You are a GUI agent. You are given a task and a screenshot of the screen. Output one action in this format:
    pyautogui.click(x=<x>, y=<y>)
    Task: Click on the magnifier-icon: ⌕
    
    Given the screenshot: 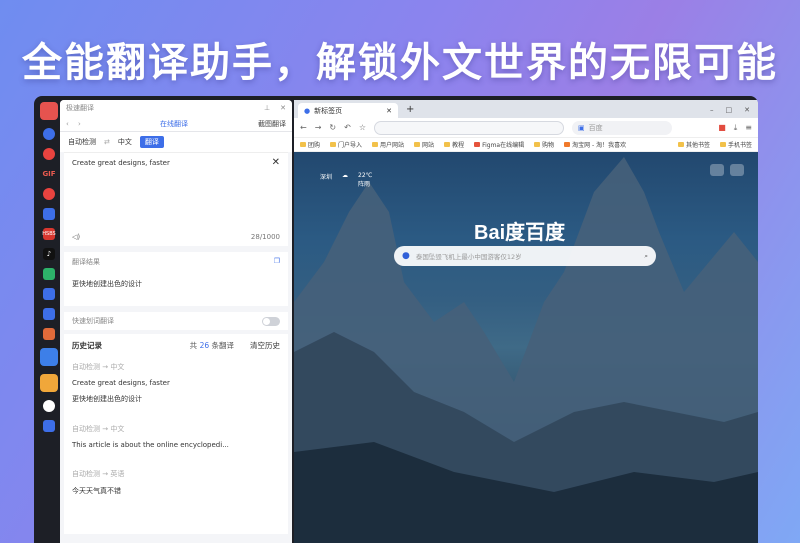 What is the action you would take?
    pyautogui.click(x=646, y=256)
    